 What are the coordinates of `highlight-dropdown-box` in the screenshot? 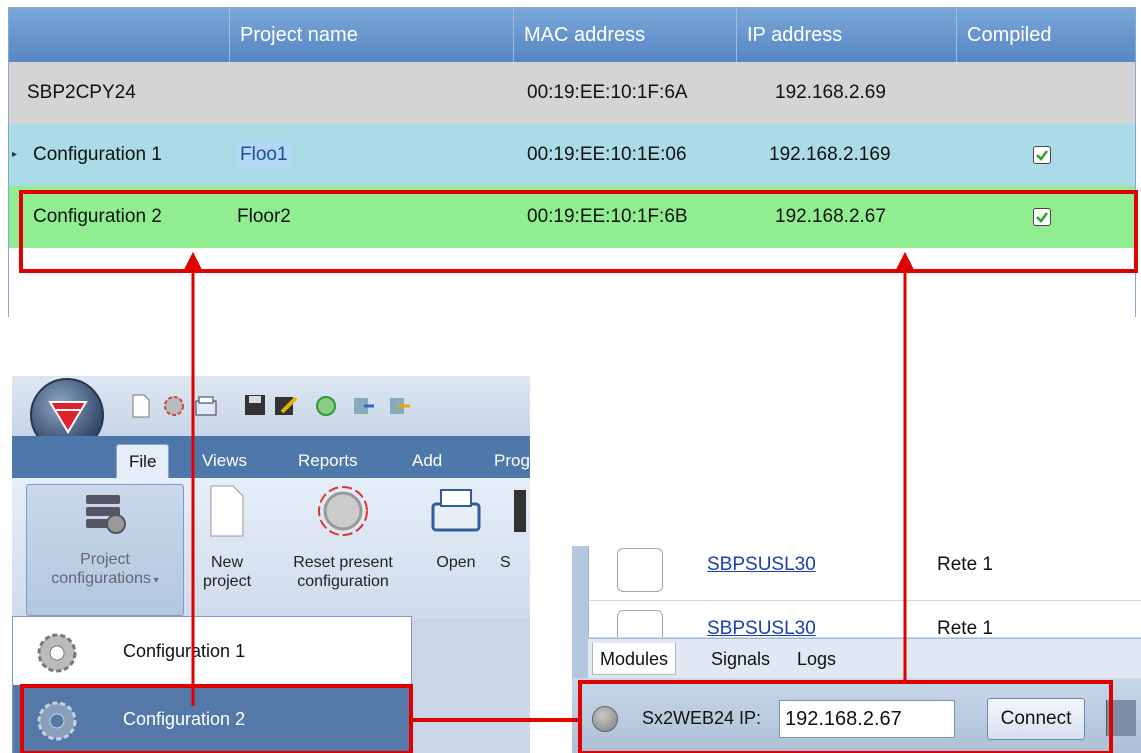 It's located at (216, 718).